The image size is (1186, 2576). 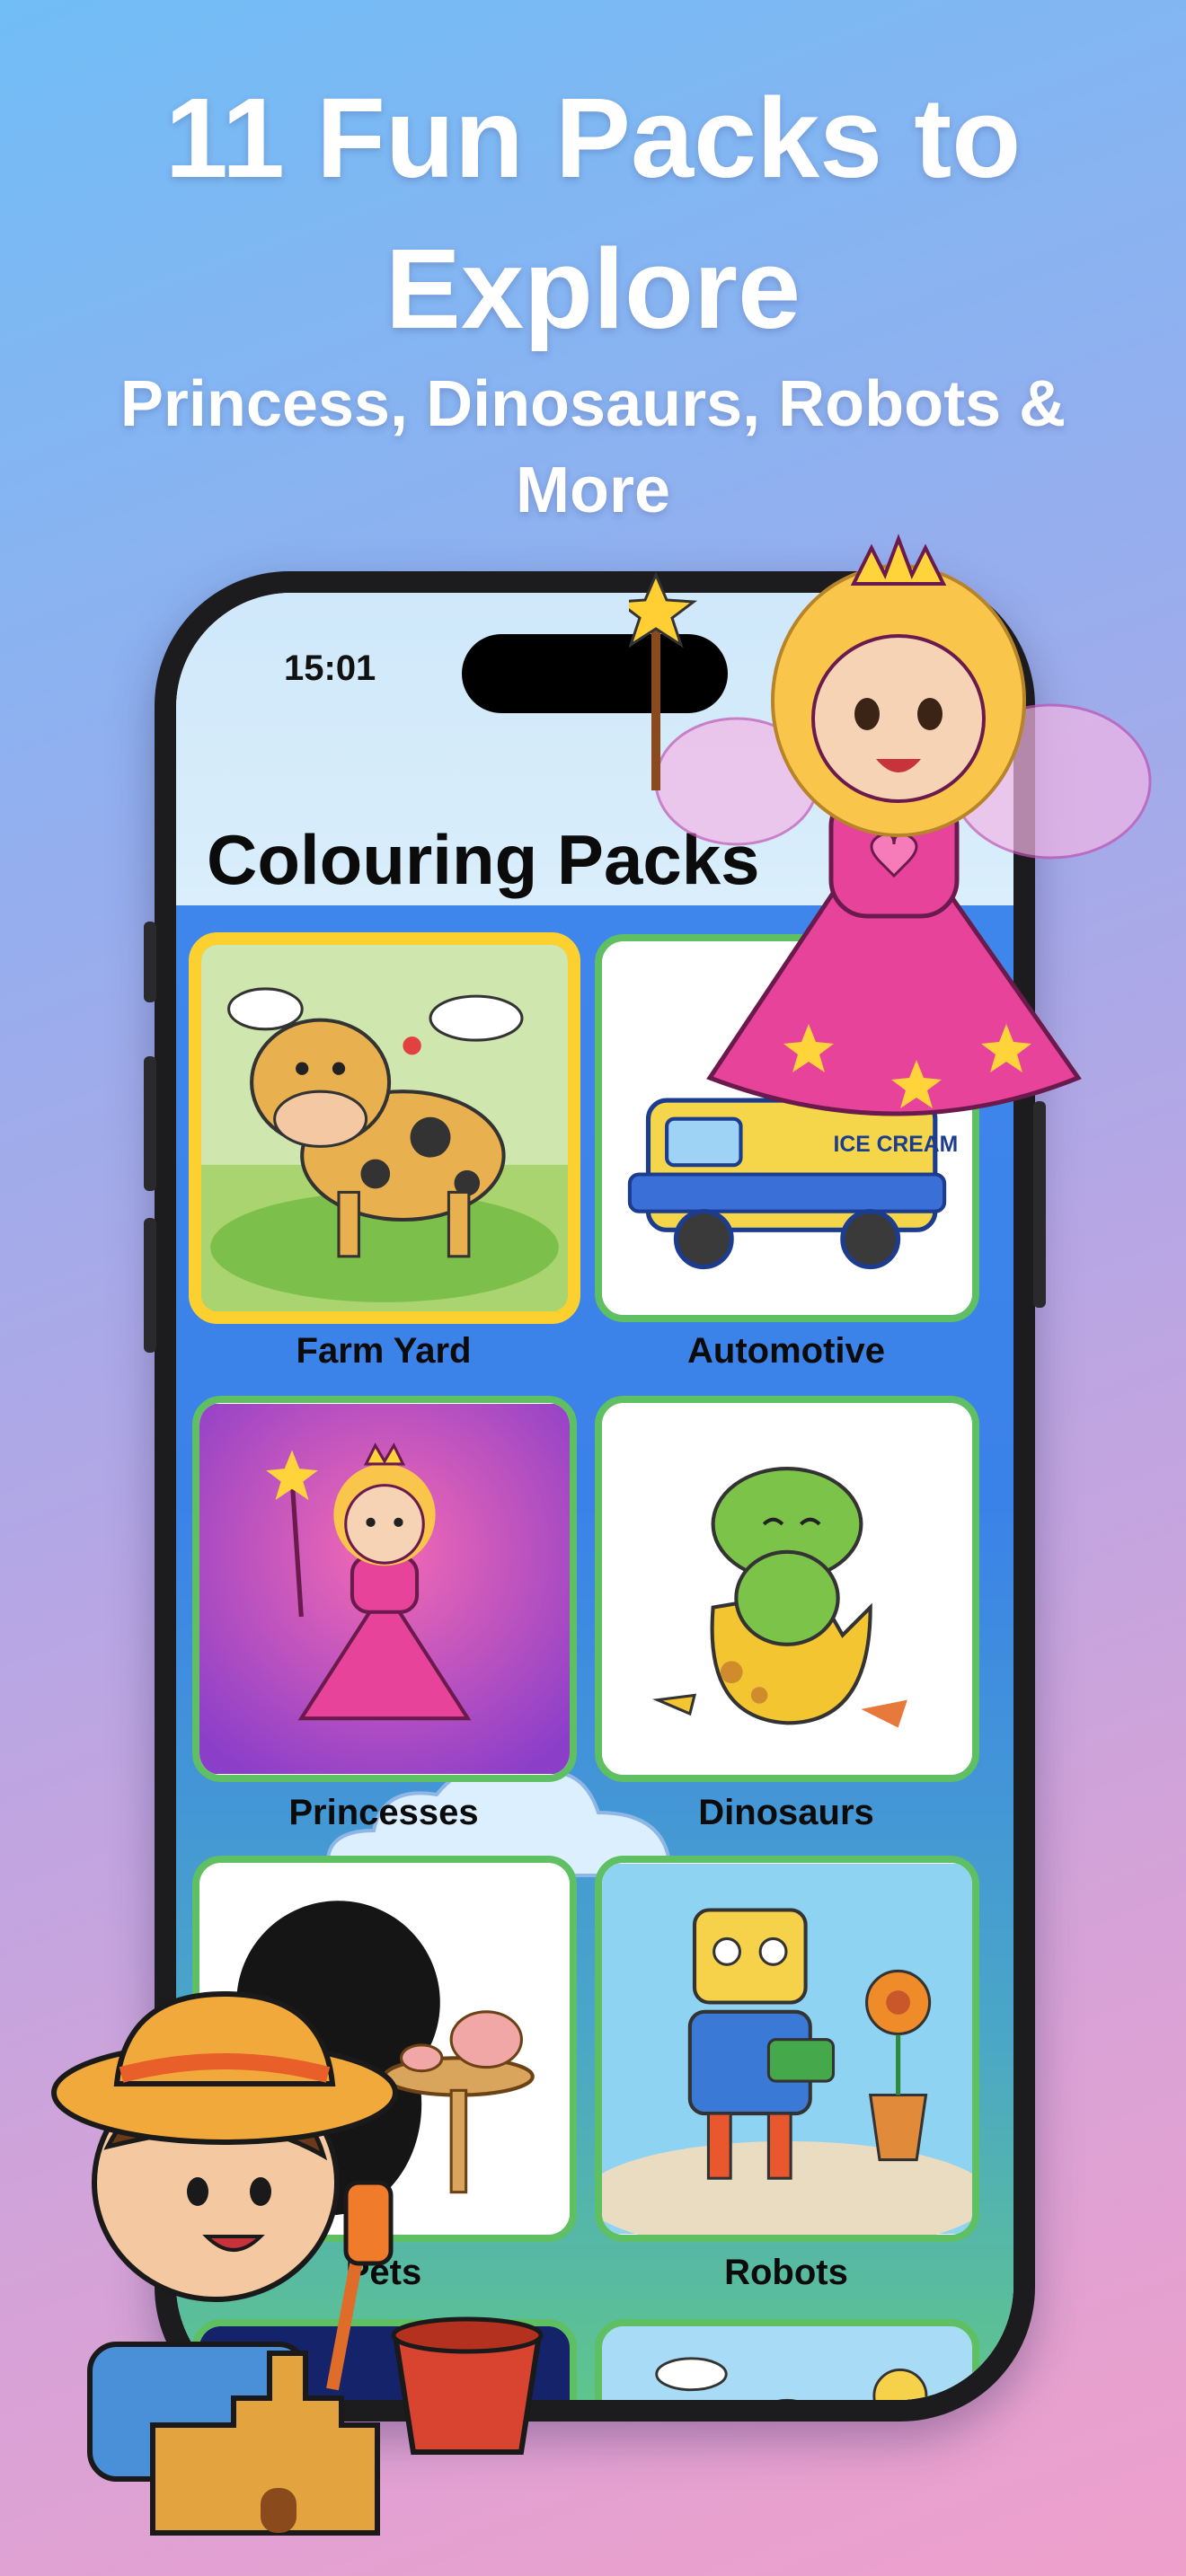 What do you see at coordinates (890, 825) in the screenshot?
I see `fairy-princess-sticker` at bounding box center [890, 825].